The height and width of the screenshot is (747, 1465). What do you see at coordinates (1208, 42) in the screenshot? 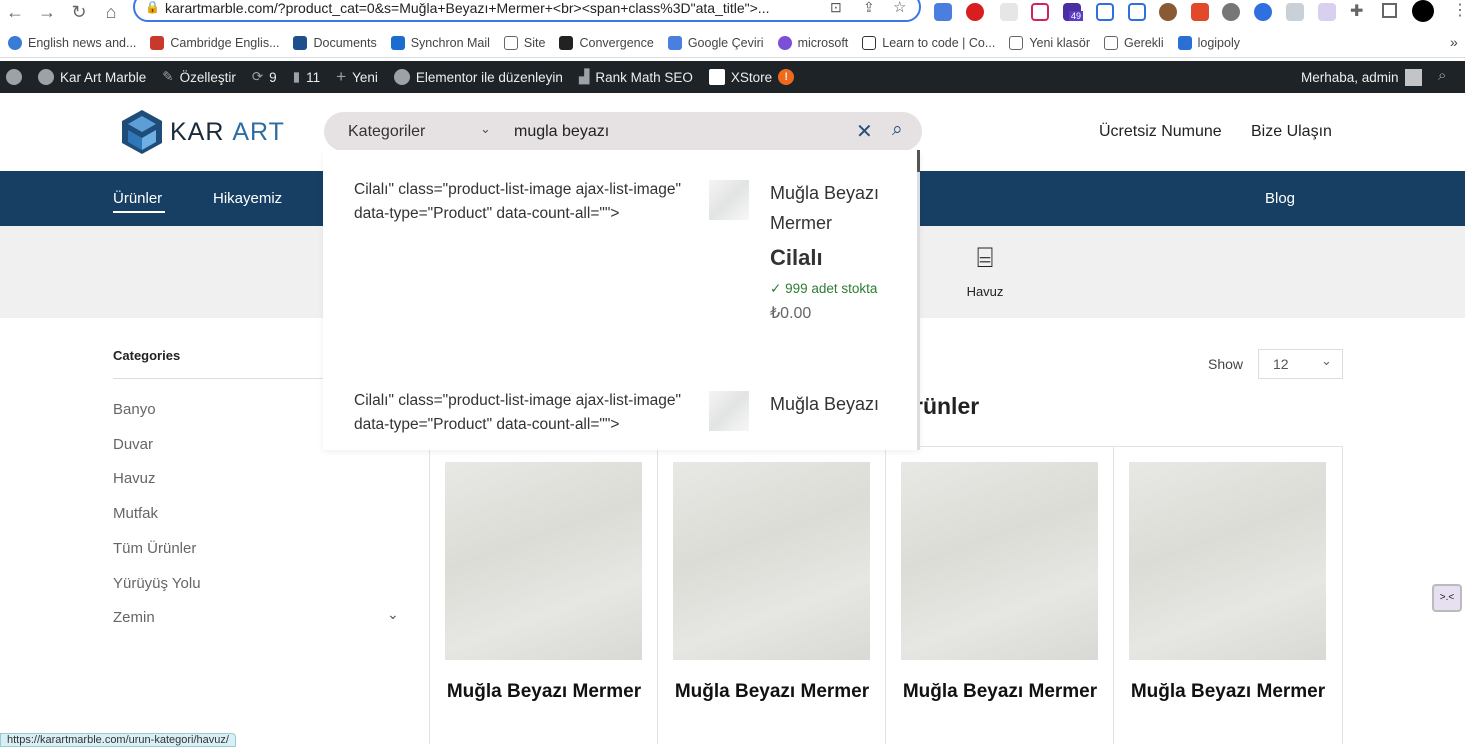
I see `bookmark: logipoly` at bounding box center [1208, 42].